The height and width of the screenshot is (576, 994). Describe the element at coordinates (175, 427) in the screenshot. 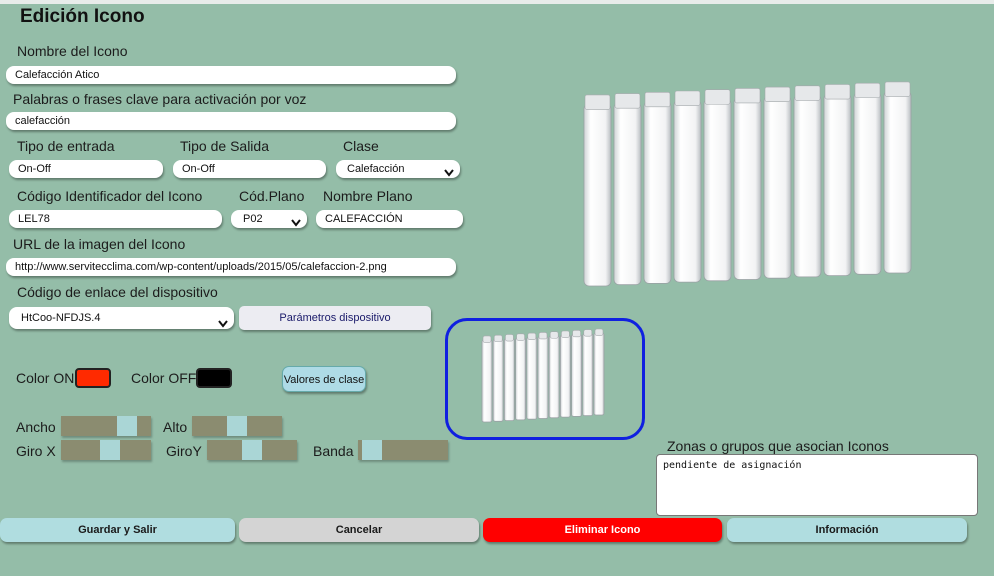

I see `height-label: Alto` at that location.